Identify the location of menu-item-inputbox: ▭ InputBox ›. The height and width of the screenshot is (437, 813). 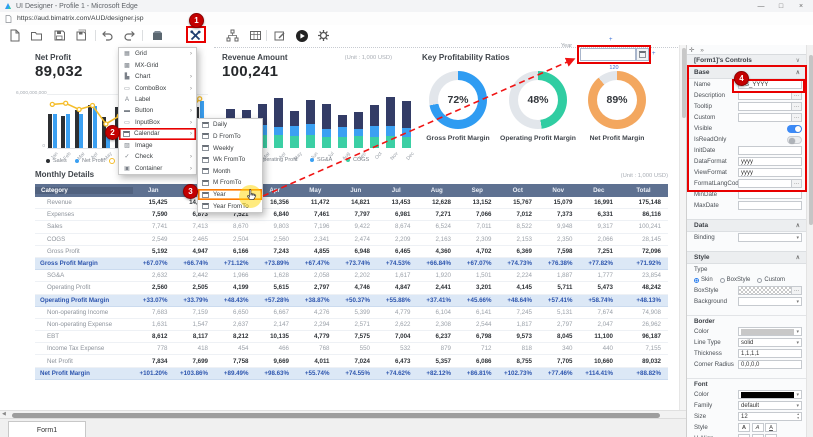
(157, 122).